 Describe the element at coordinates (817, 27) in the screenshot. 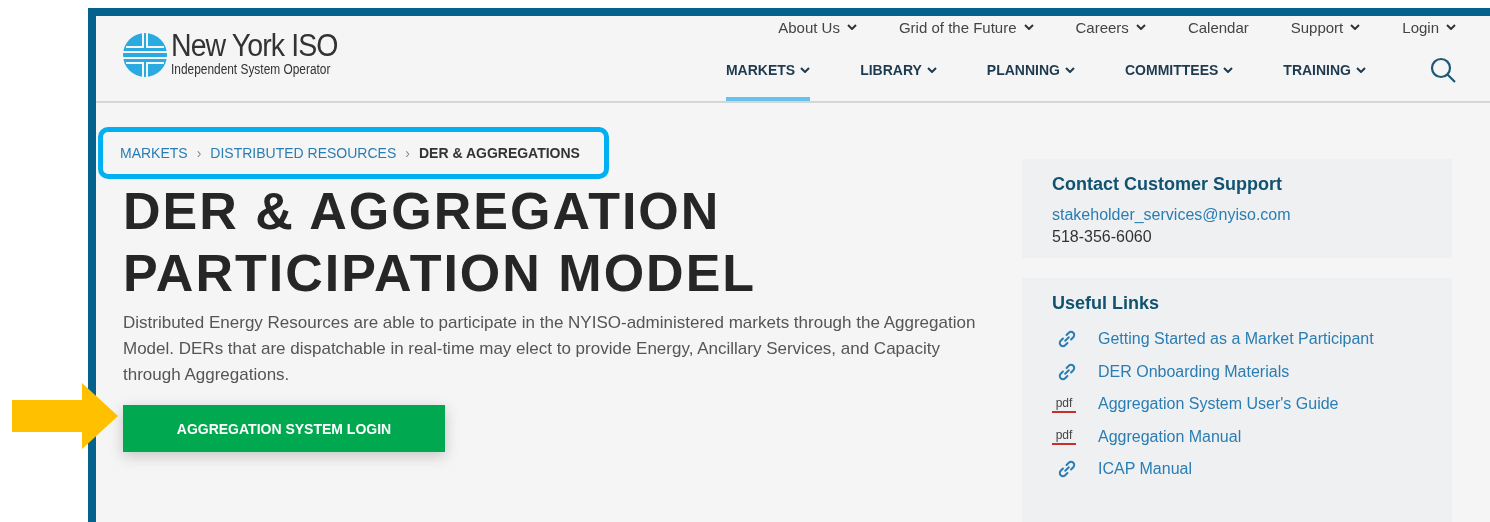

I see `top-nav-link: About Us` at that location.